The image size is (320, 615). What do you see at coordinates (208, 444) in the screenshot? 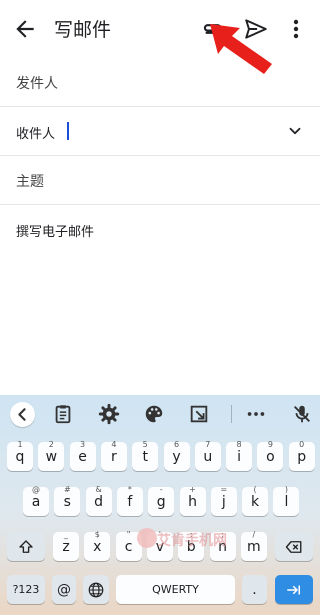
I see `key-hint: 7` at bounding box center [208, 444].